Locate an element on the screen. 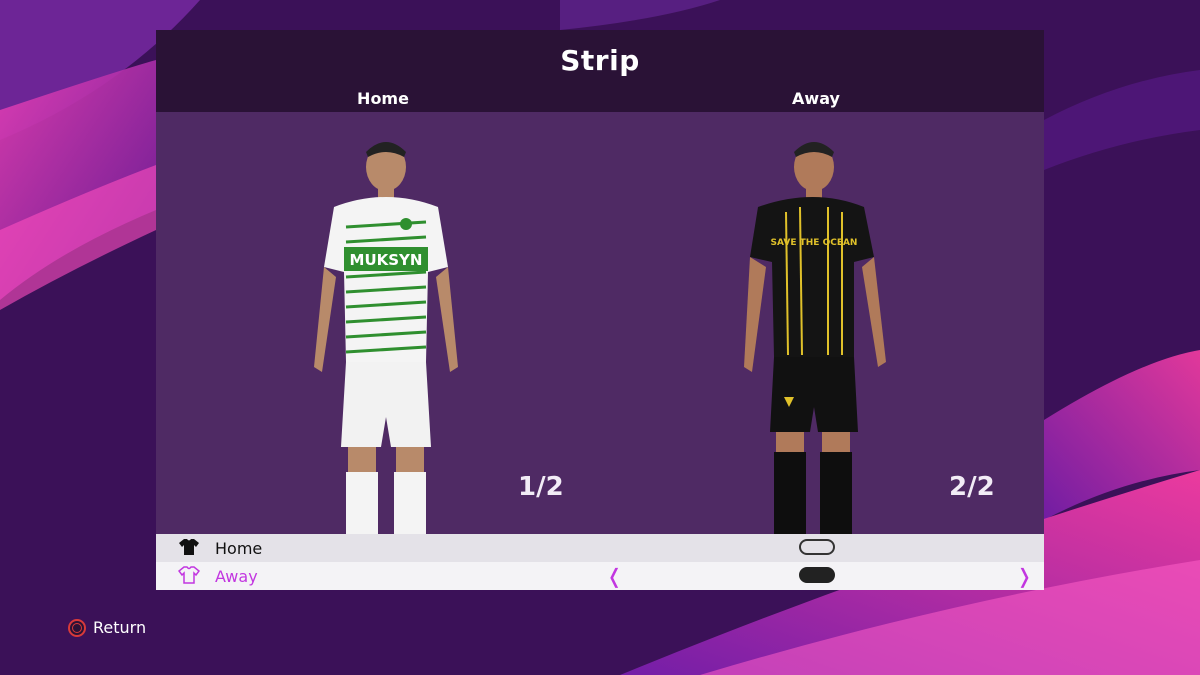 Image resolution: width=1200 pixels, height=675 pixels. strip-options-list: Home Away ❬ ❭ is located at coordinates (600, 562).